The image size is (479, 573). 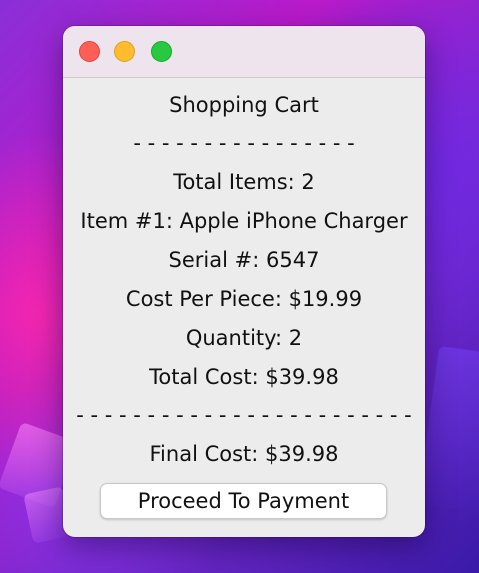 I want to click on maximize-window-button, so click(x=161, y=51).